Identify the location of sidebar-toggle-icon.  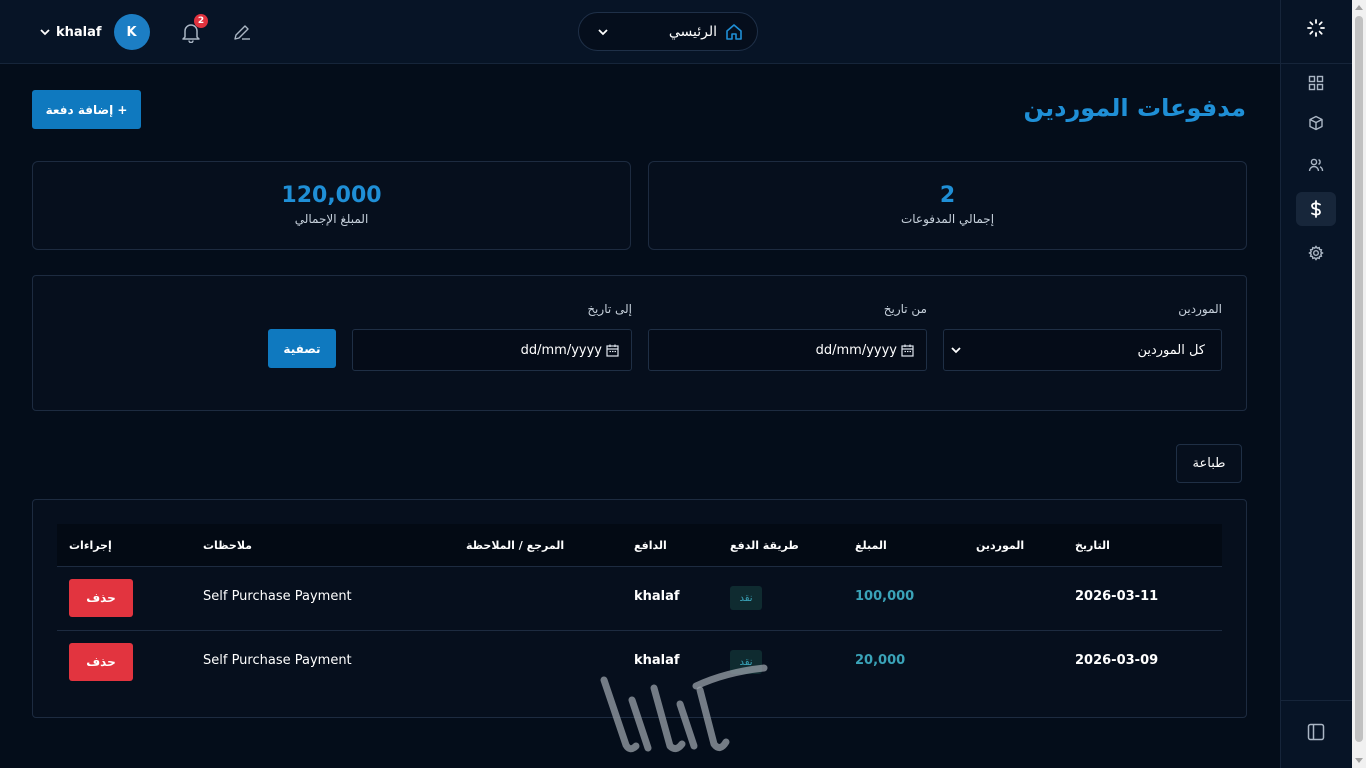
(1316, 732).